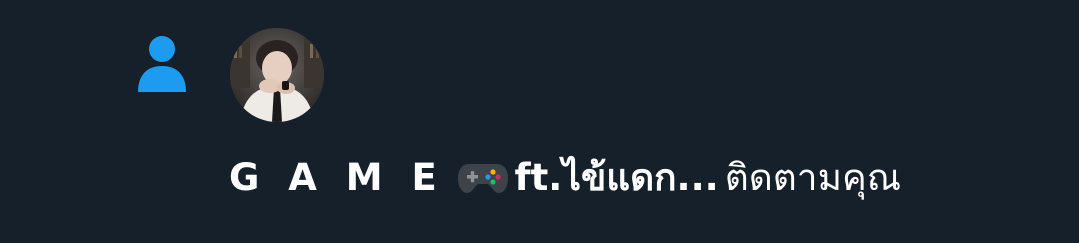 The height and width of the screenshot is (243, 1079). I want to click on avatar, so click(277, 75).